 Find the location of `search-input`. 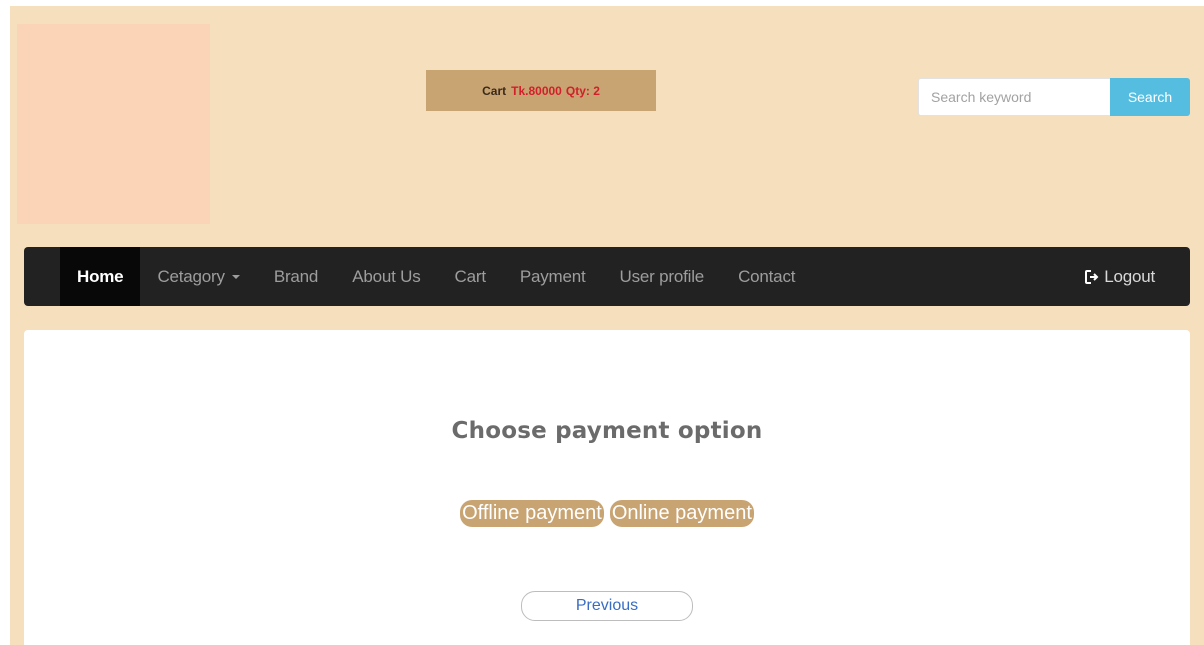

search-input is located at coordinates (1014, 97).